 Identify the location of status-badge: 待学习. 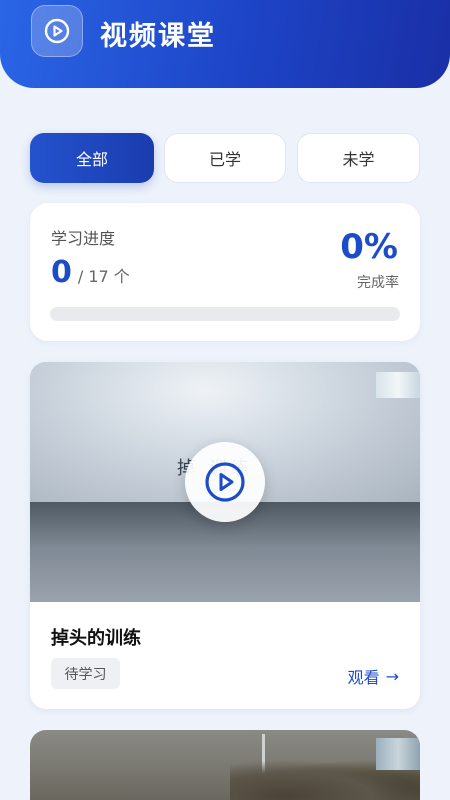
(85, 673).